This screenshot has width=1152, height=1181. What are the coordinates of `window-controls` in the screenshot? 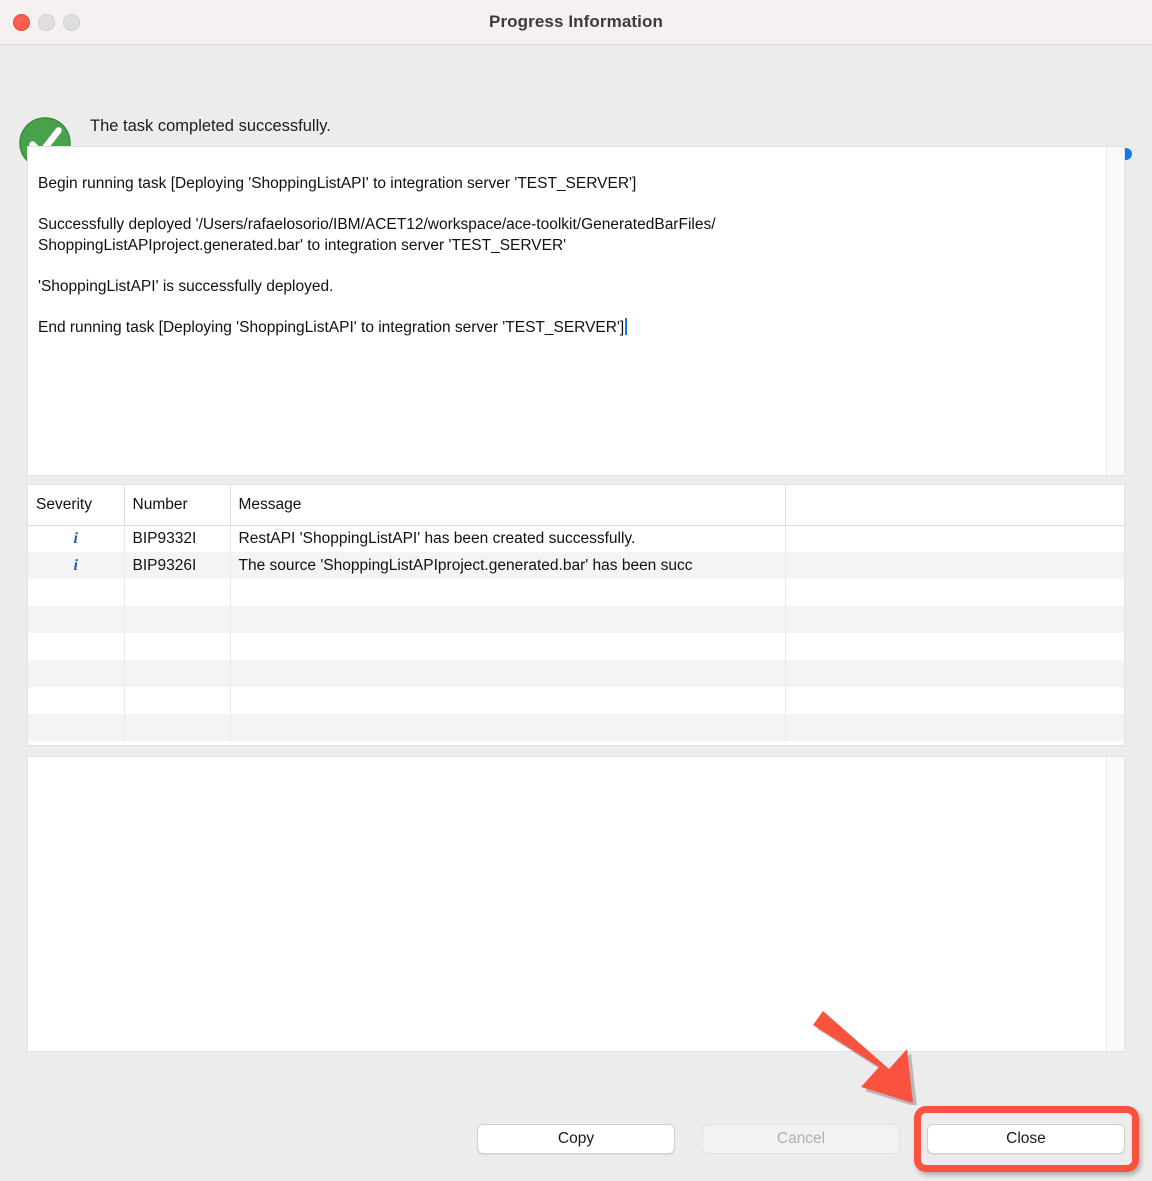 It's located at (46, 22).